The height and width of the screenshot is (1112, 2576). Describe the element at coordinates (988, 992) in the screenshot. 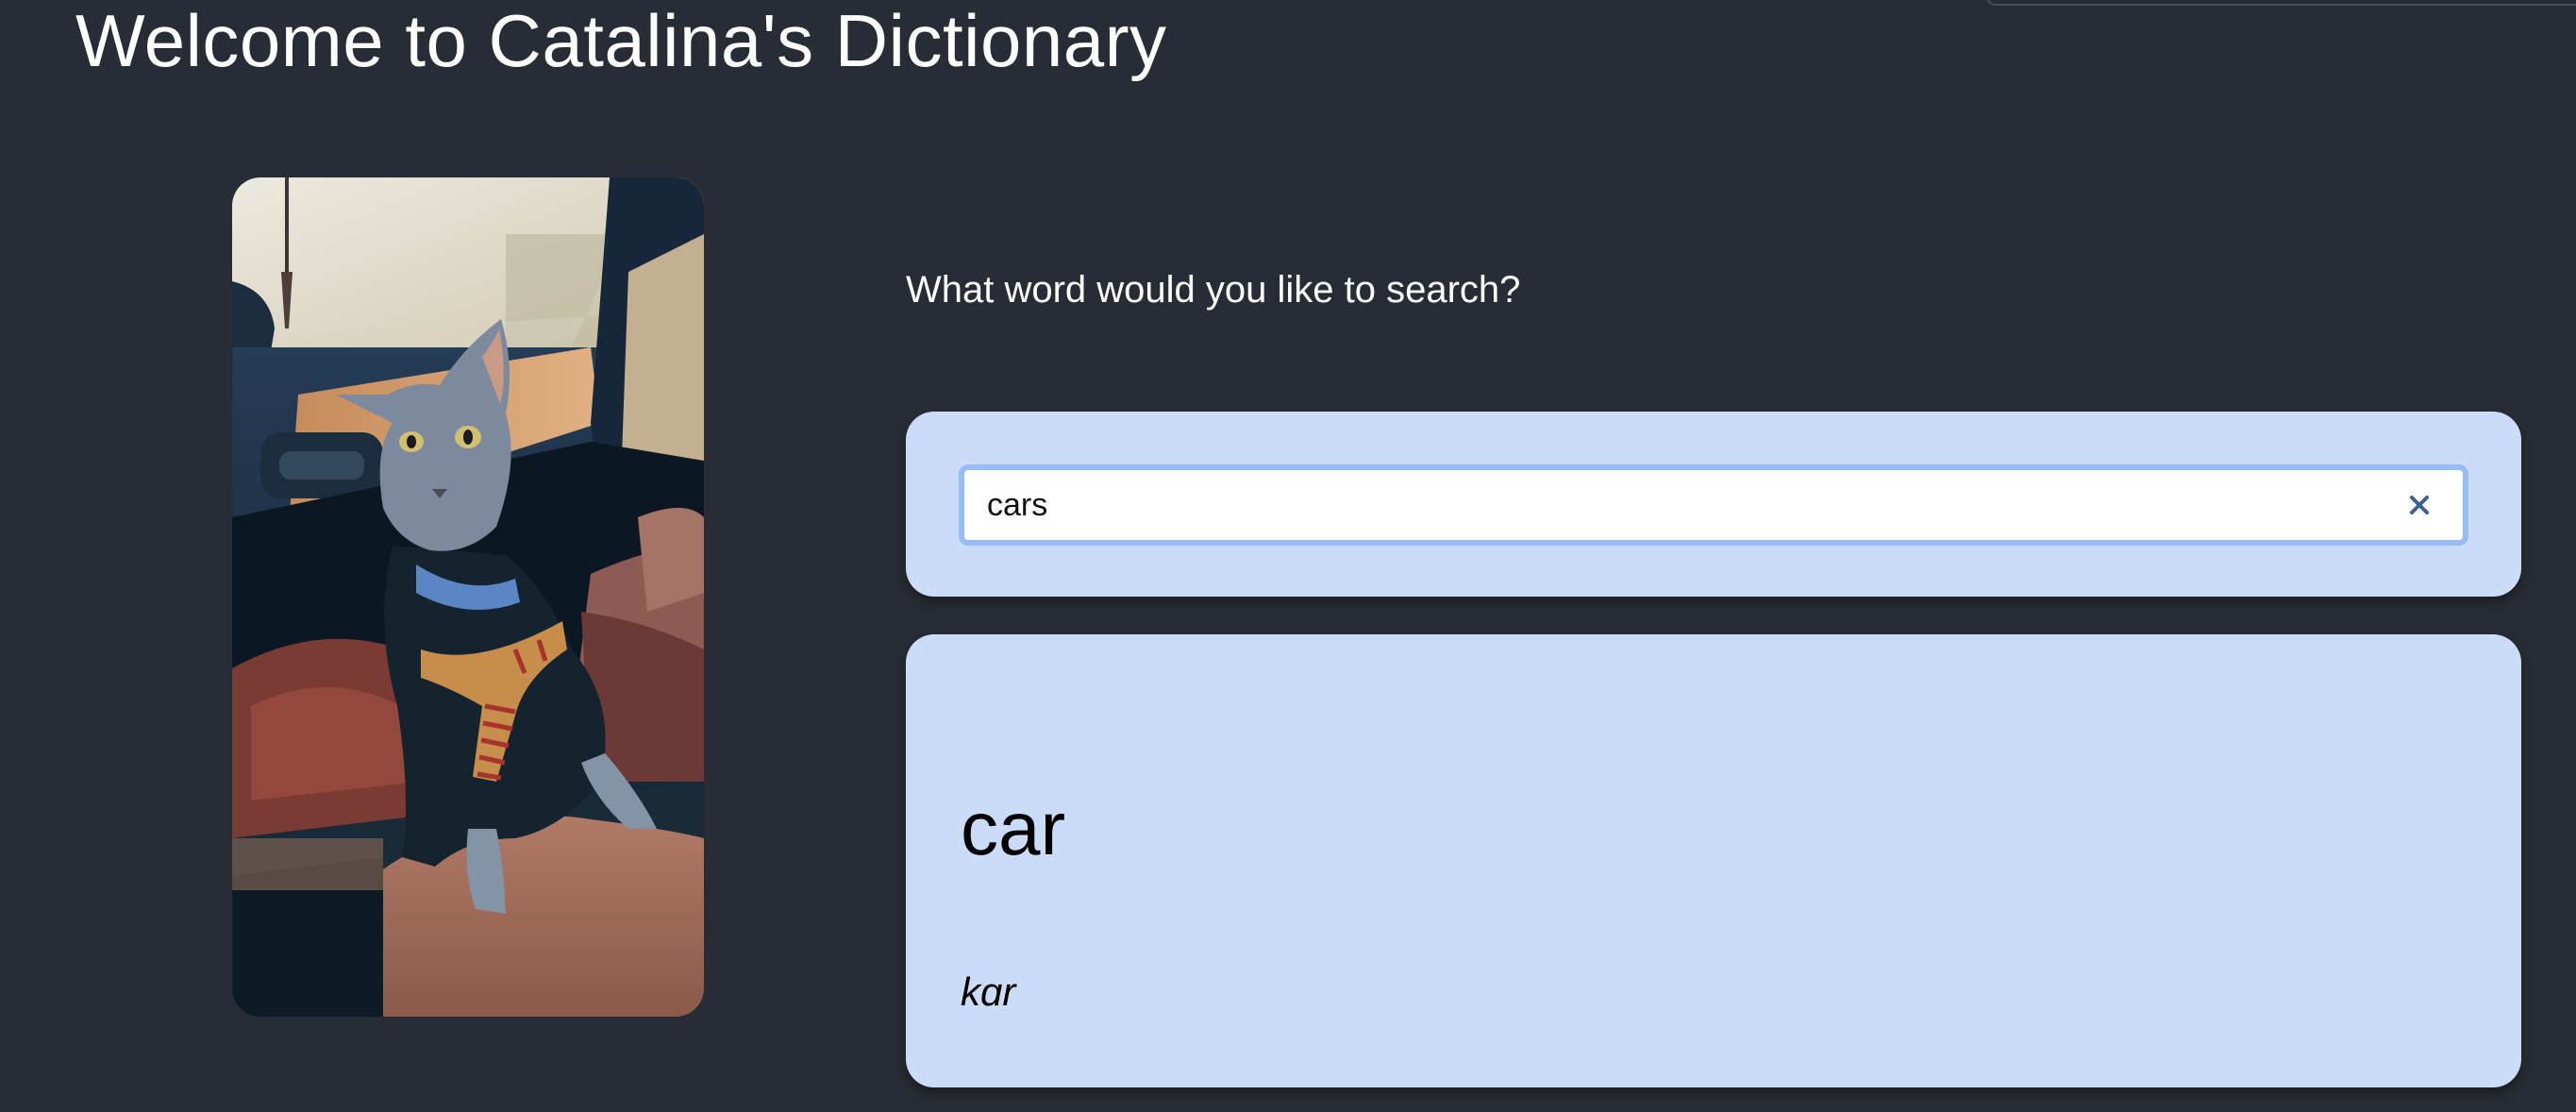

I see `result-phonetic: kɑr` at that location.